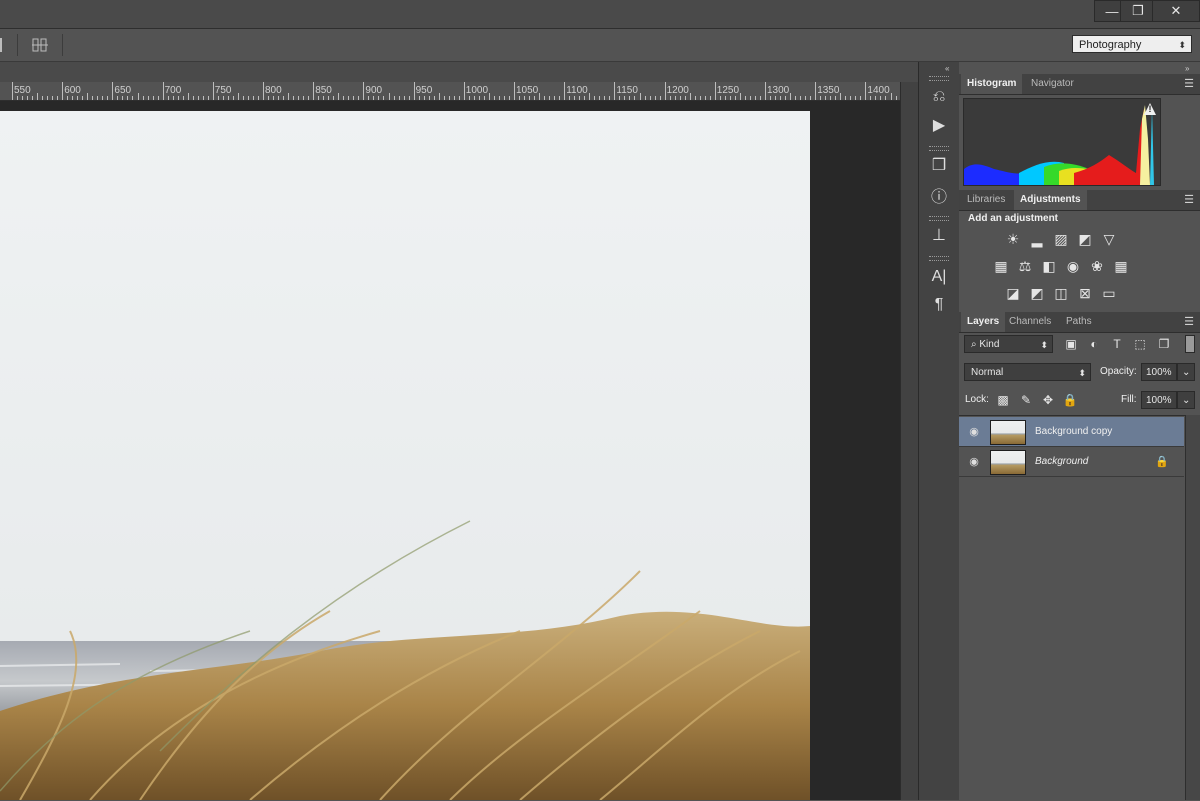 The width and height of the screenshot is (1200, 801). What do you see at coordinates (1001, 266) in the screenshot?
I see `hue-saturation-icon: ▦` at bounding box center [1001, 266].